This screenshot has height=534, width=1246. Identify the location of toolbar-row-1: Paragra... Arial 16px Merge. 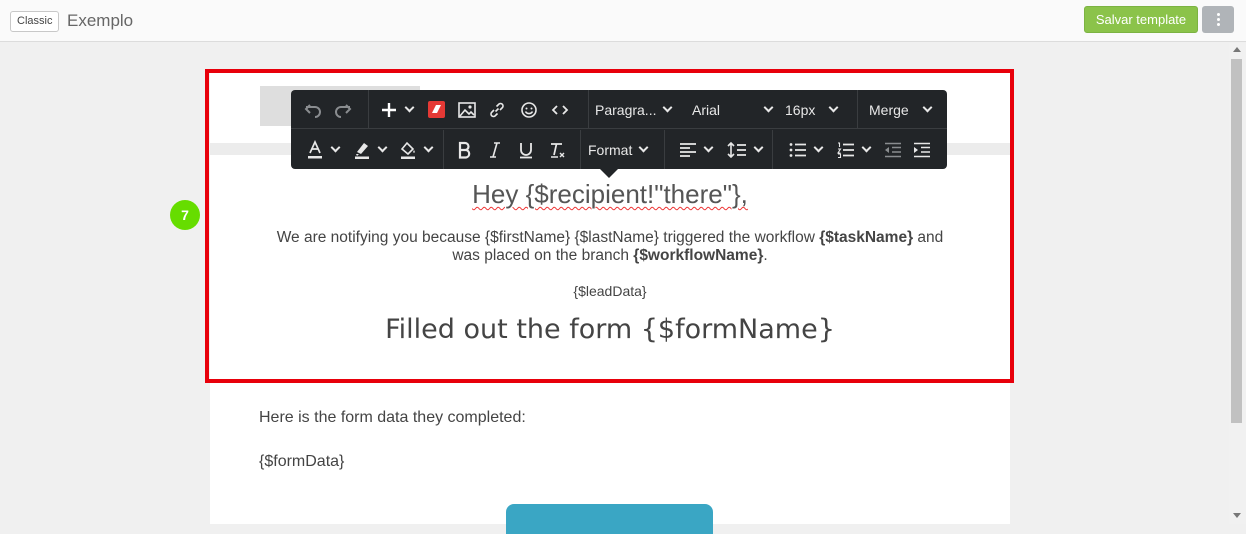
(619, 109).